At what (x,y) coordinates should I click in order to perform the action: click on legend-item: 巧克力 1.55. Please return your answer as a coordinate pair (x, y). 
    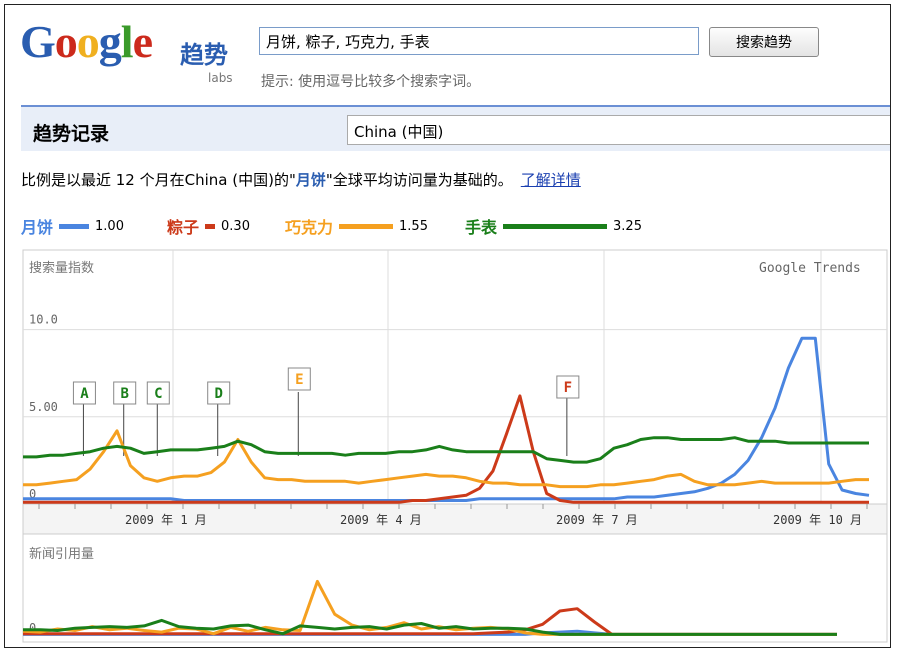
    Looking at the image, I should click on (356, 226).